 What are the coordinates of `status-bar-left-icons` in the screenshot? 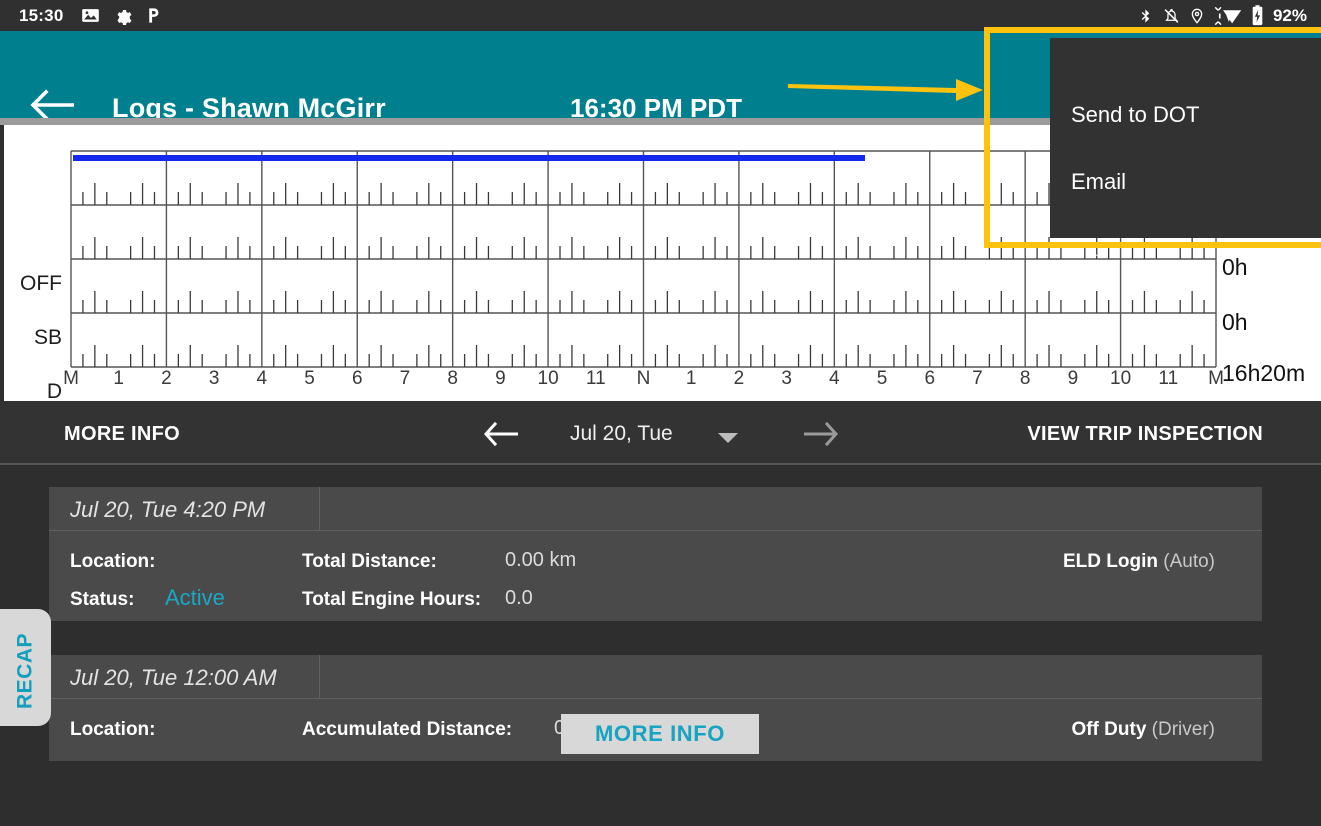 It's located at (121, 16).